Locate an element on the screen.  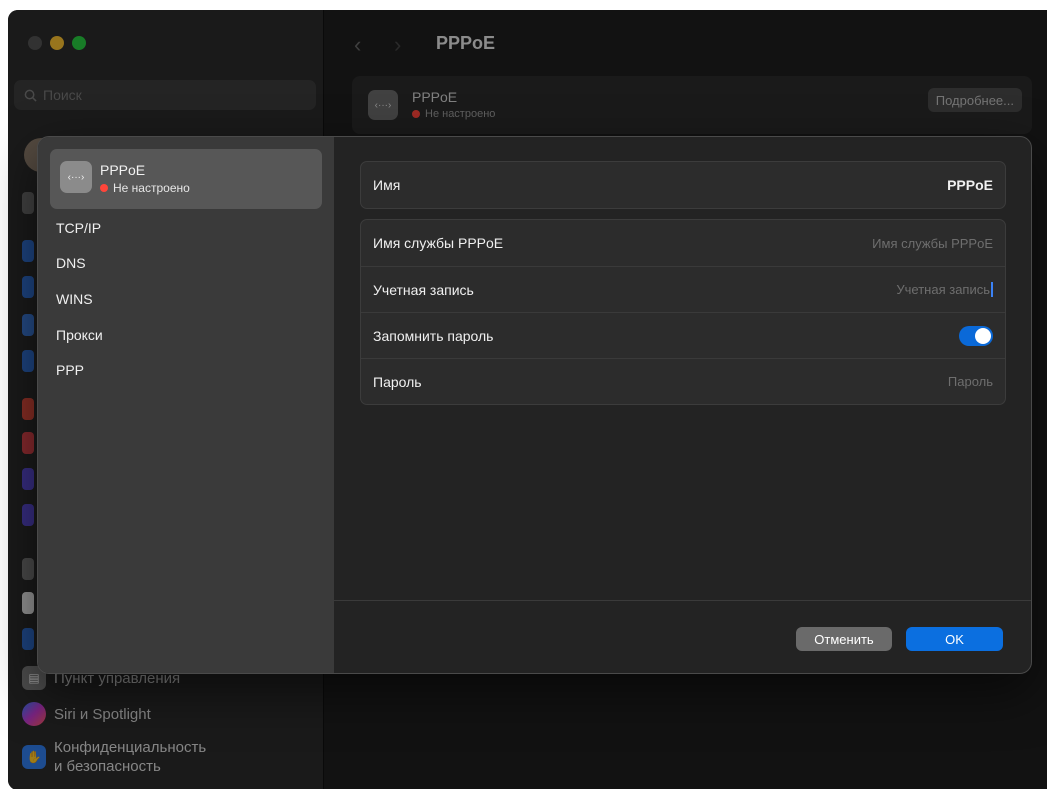
account-row: Учетная запись is located at coordinates (683, 289).